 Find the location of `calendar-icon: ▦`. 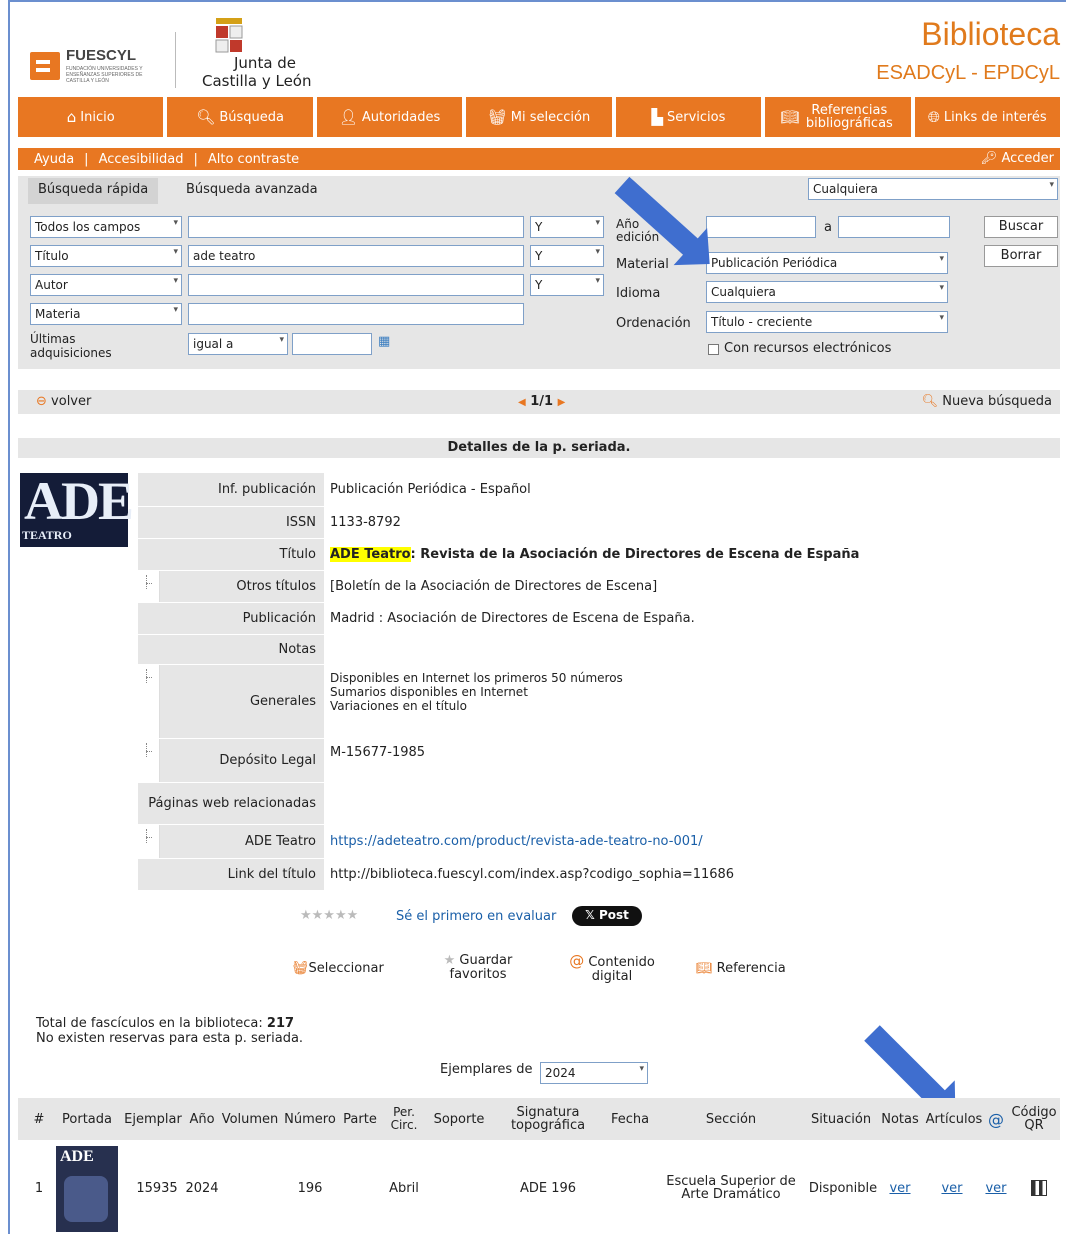

calendar-icon: ▦ is located at coordinates (384, 341).